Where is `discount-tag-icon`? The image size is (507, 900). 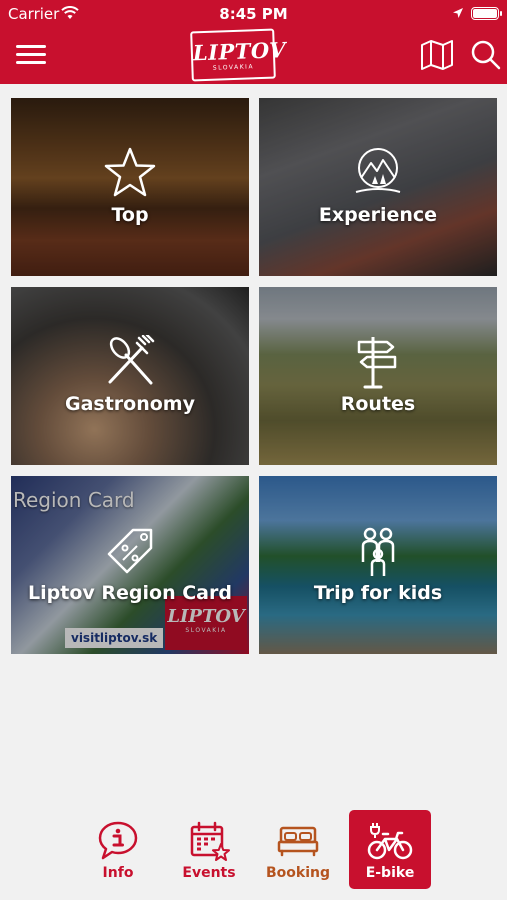
discount-tag-icon is located at coordinates (130, 551).